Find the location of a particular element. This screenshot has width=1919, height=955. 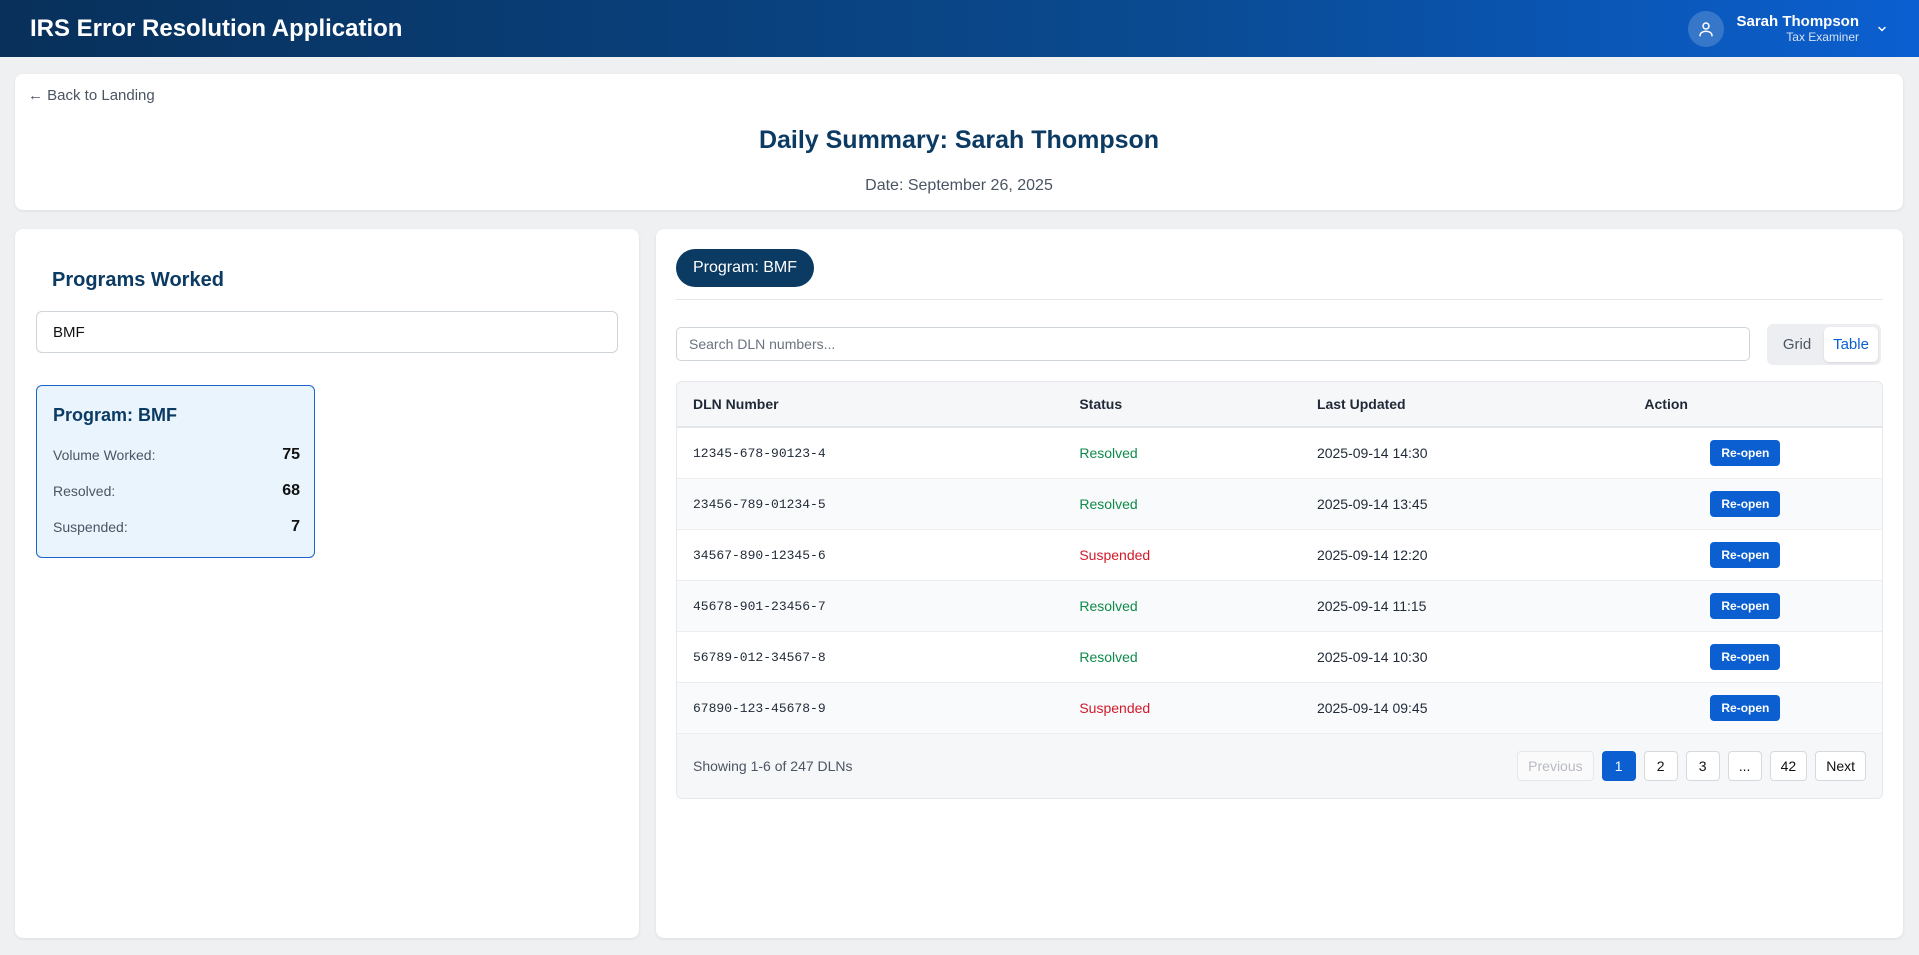

pagination: Previous 1 2 3 ... 42 Next is located at coordinates (1687, 766).